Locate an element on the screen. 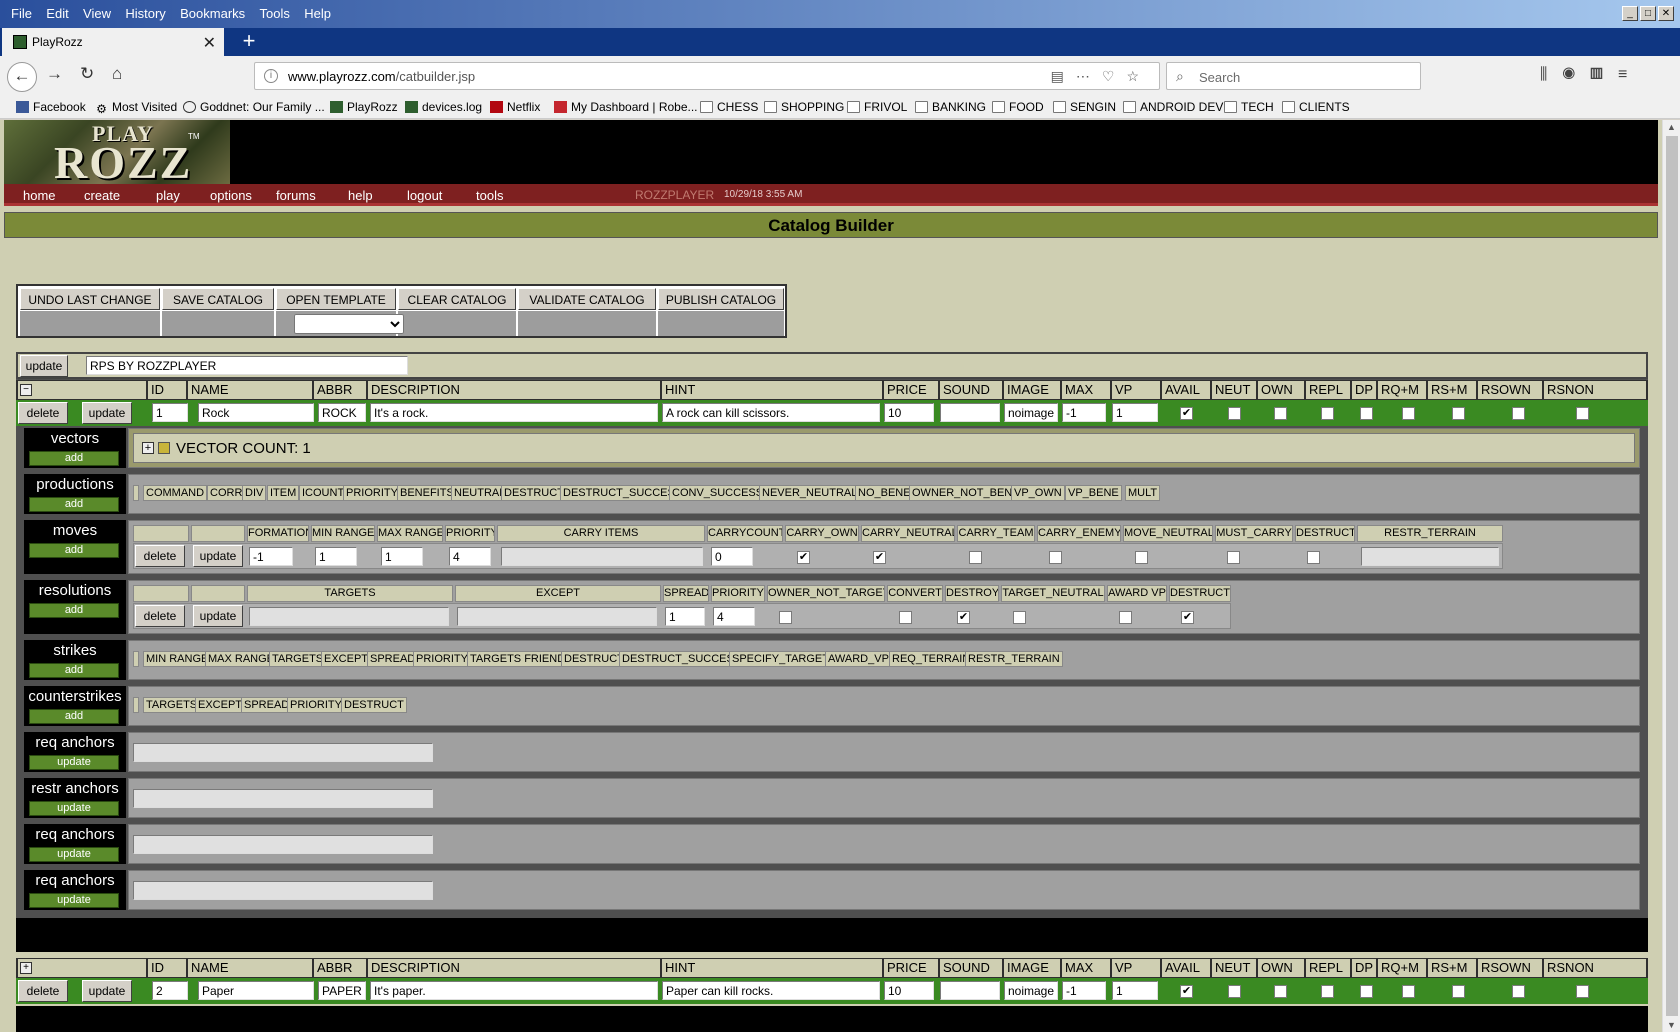  edit-vector-icon is located at coordinates (164, 448).